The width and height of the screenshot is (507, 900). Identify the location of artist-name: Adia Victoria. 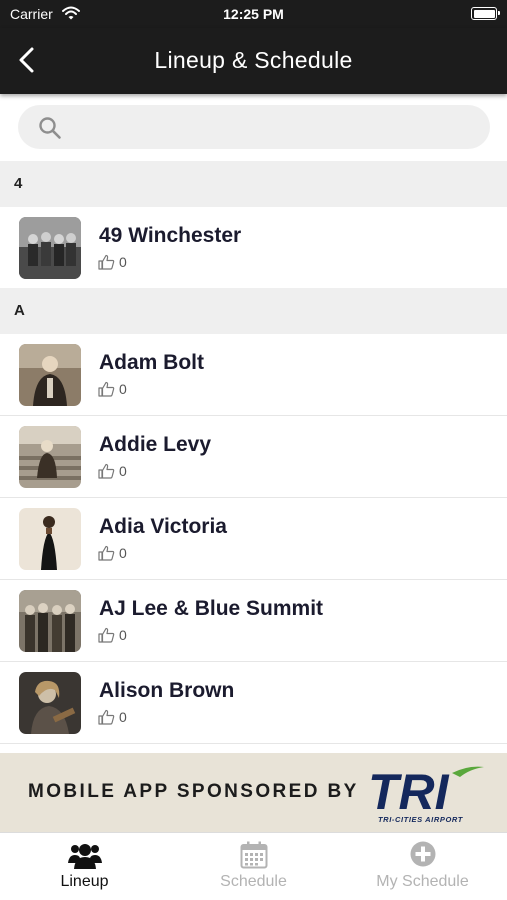
(163, 526).